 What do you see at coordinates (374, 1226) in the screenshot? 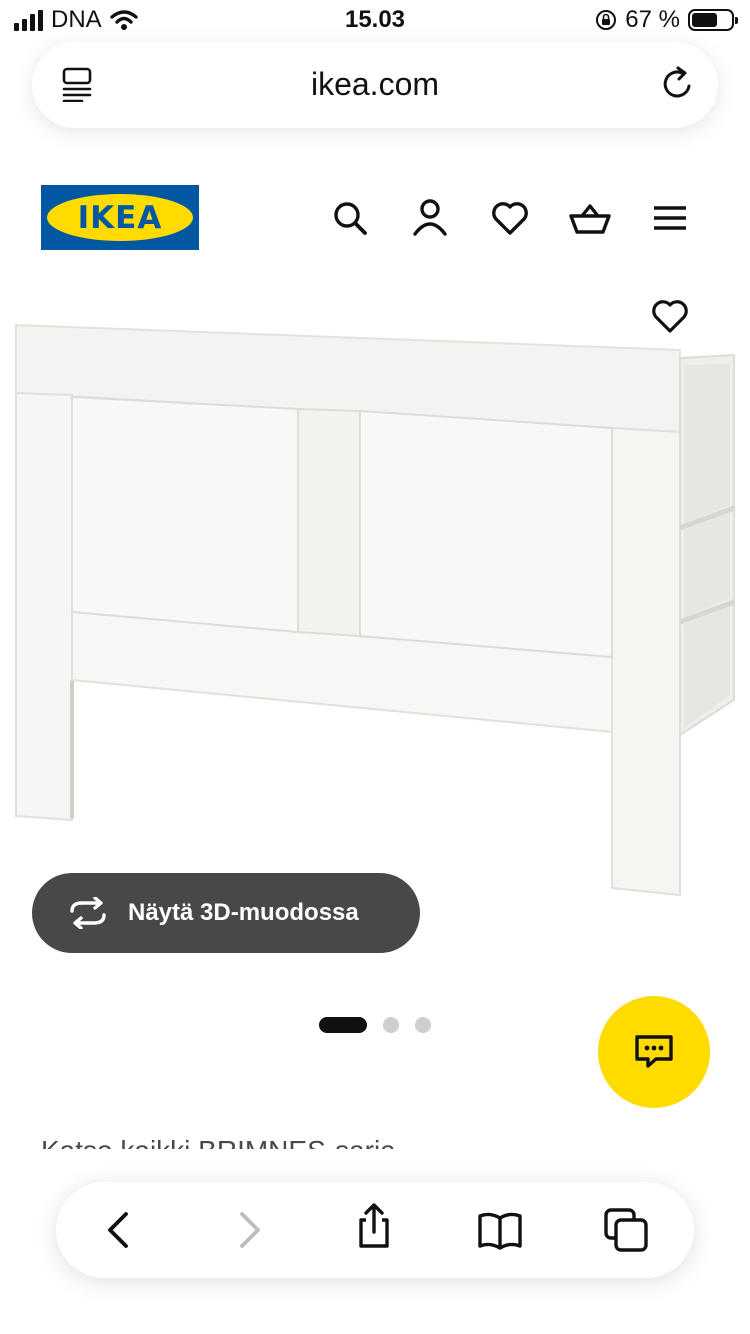
I see `share-icon` at bounding box center [374, 1226].